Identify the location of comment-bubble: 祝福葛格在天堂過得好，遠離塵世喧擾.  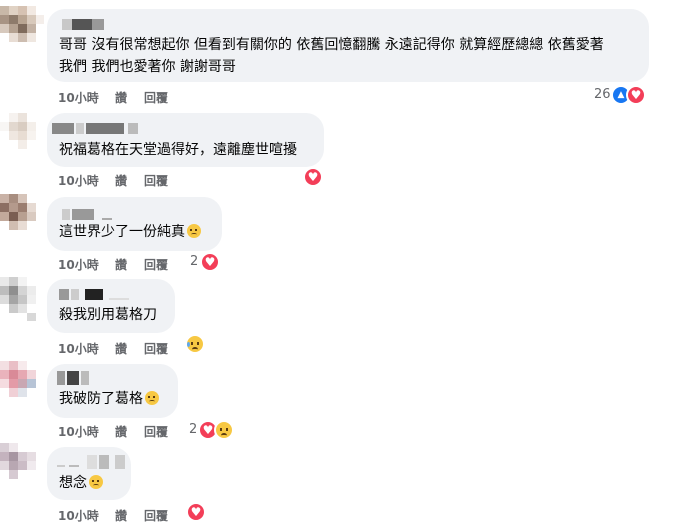
(185, 140).